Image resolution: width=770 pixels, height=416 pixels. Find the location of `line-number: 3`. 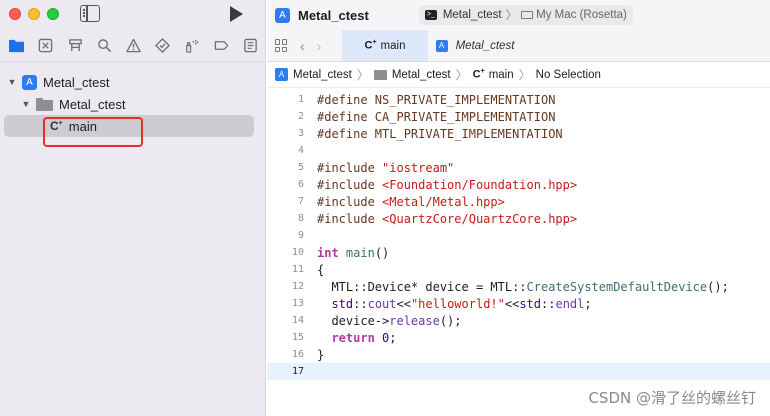

line-number: 3 is located at coordinates (300, 133).